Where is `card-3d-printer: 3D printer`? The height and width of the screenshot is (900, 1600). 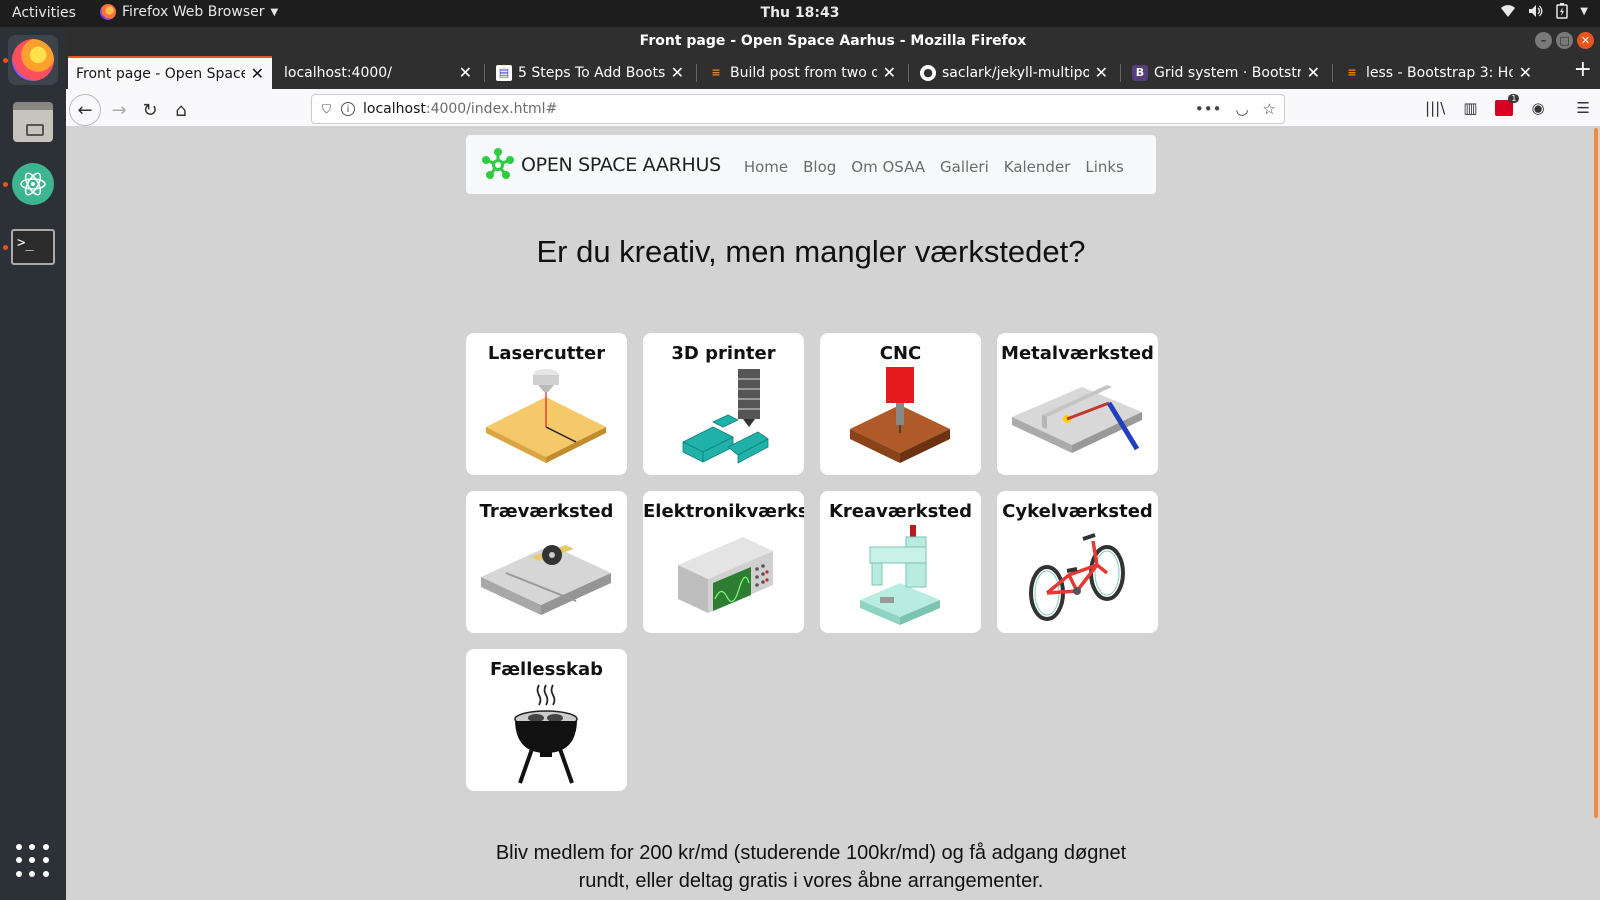
card-3d-printer: 3D printer is located at coordinates (723, 404).